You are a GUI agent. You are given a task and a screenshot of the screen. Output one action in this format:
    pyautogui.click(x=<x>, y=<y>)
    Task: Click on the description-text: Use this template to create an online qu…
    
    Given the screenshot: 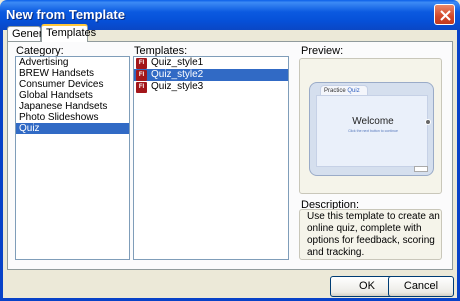 What is the action you would take?
    pyautogui.click(x=373, y=234)
    